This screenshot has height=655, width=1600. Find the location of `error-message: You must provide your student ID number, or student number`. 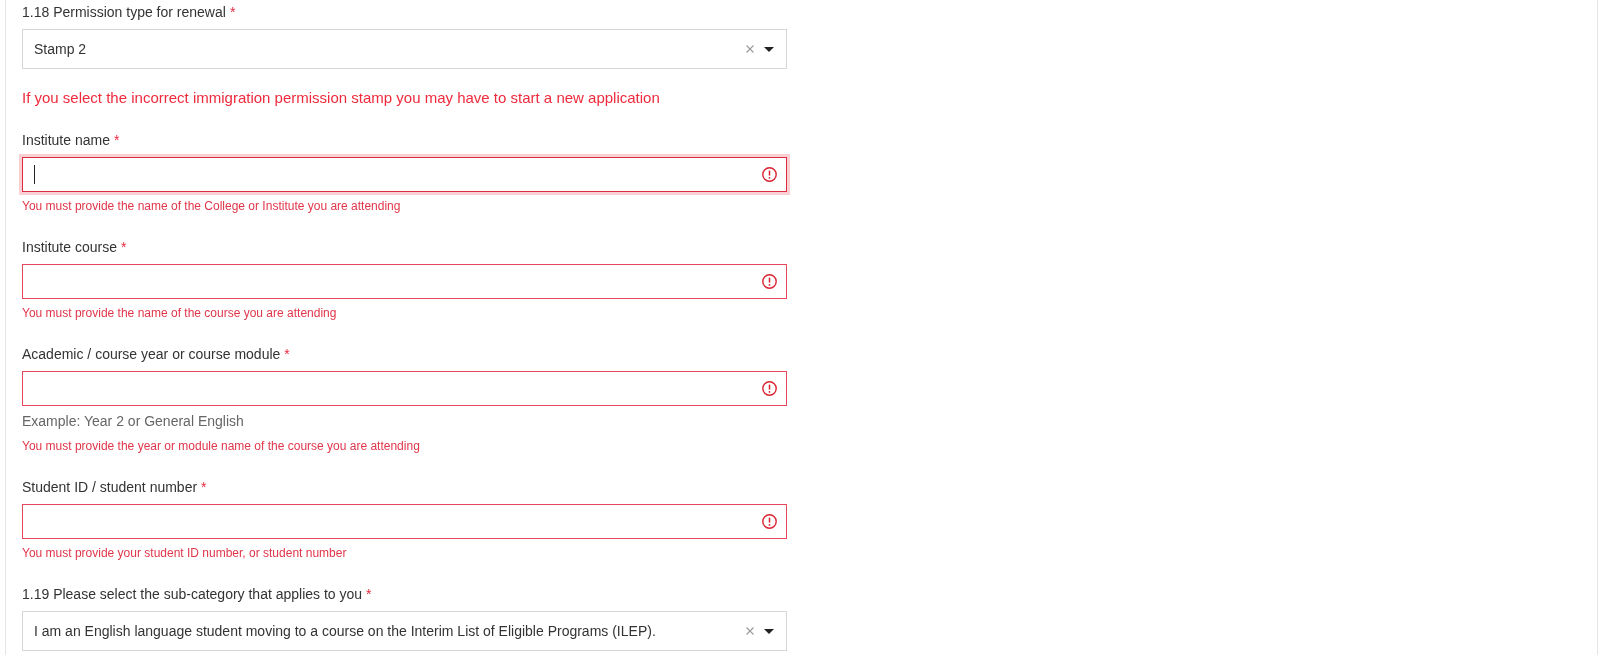

error-message: You must provide your student ID number, or student number is located at coordinates (185, 553).